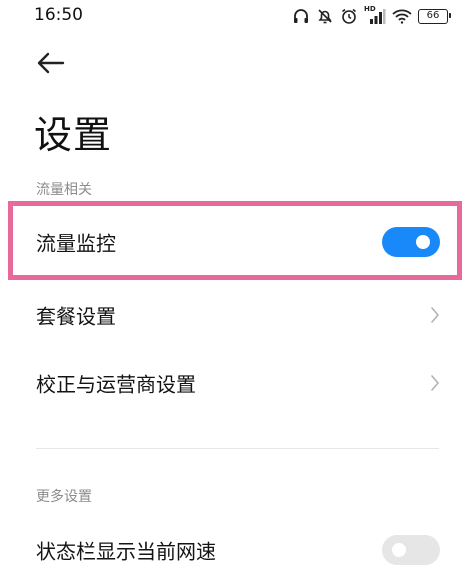 This screenshot has height=580, width=474. I want to click on battery-icon: 66, so click(434, 16).